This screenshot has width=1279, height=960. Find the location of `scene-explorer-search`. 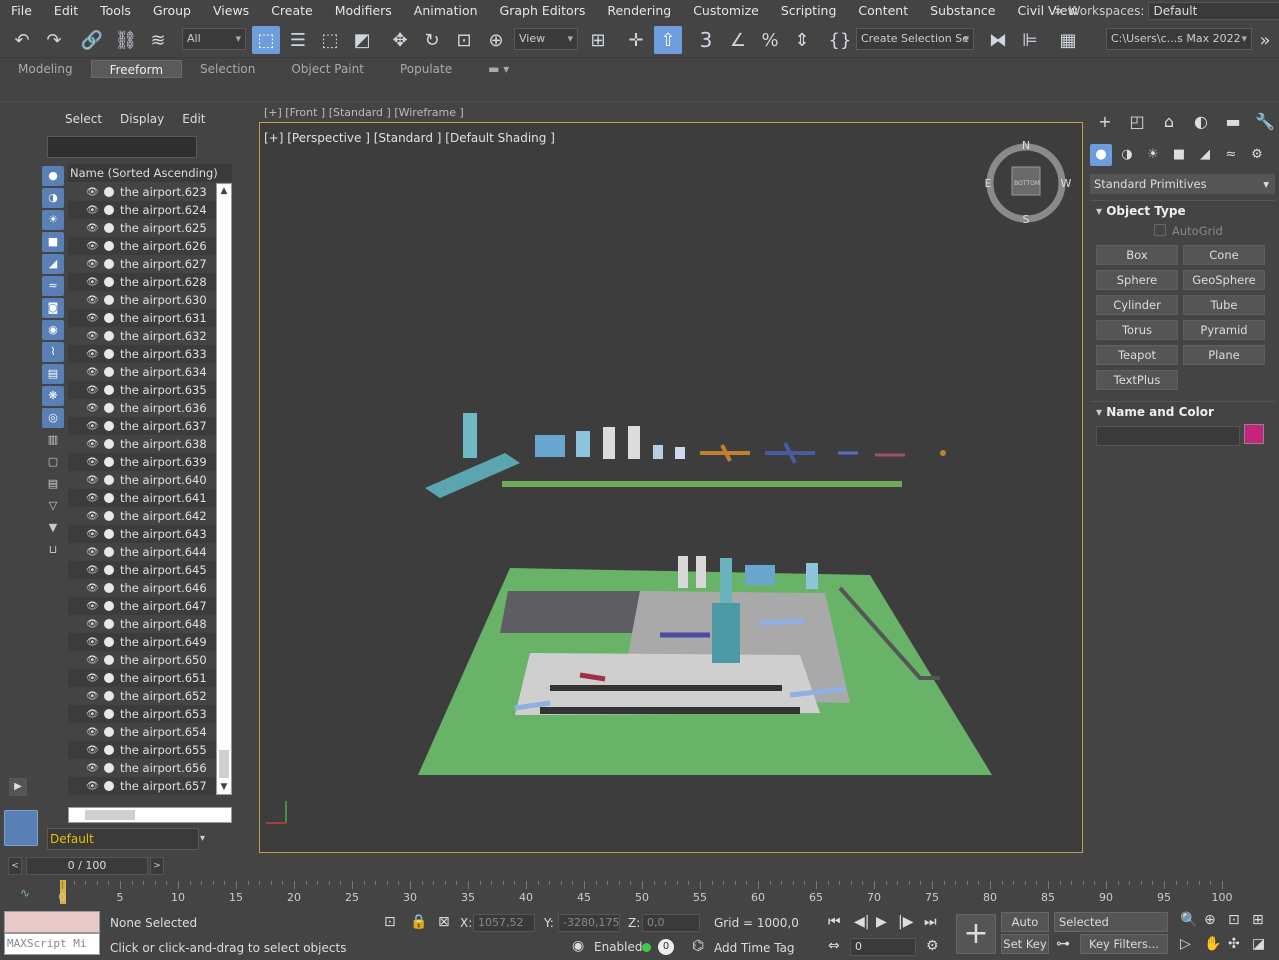

scene-explorer-search is located at coordinates (122, 147).